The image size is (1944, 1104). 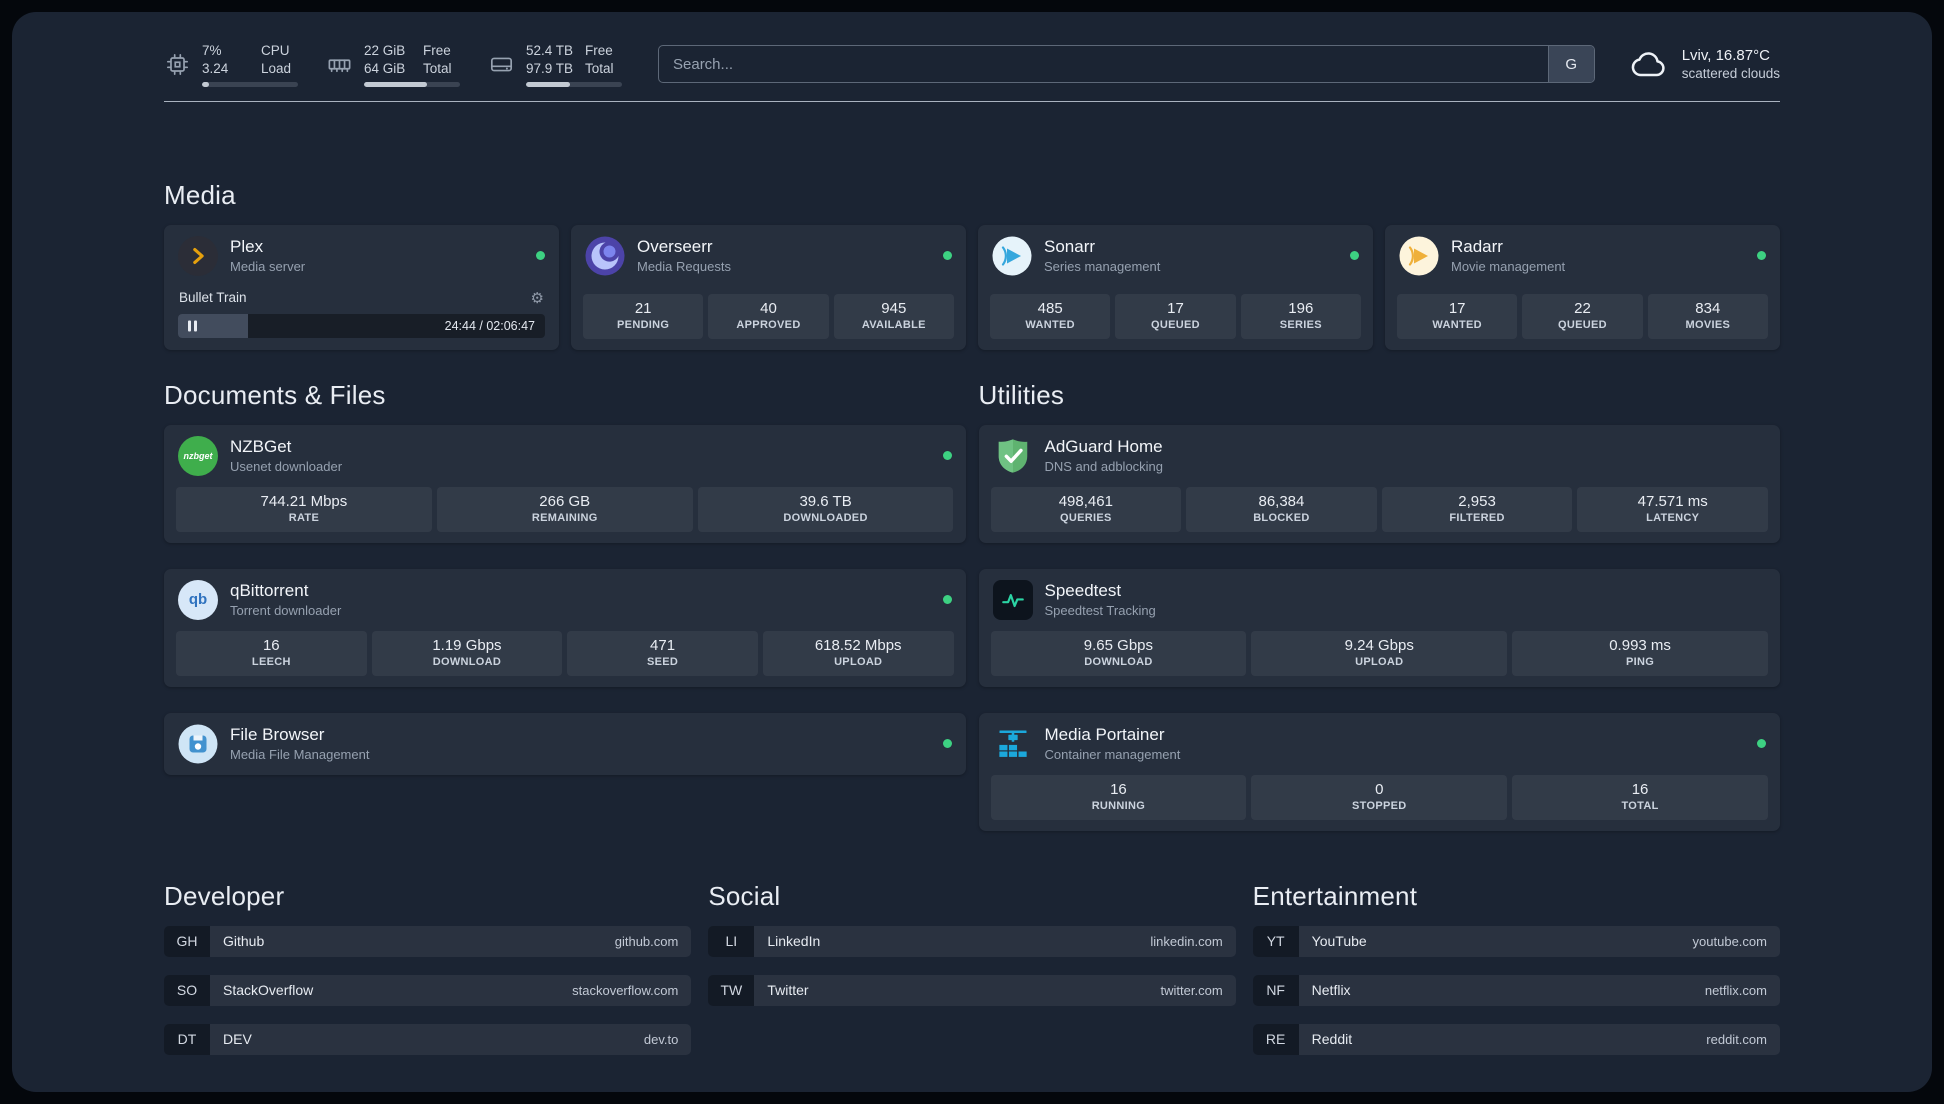 I want to click on stat-tile: 86,384 BLOCKED, so click(x=1281, y=509).